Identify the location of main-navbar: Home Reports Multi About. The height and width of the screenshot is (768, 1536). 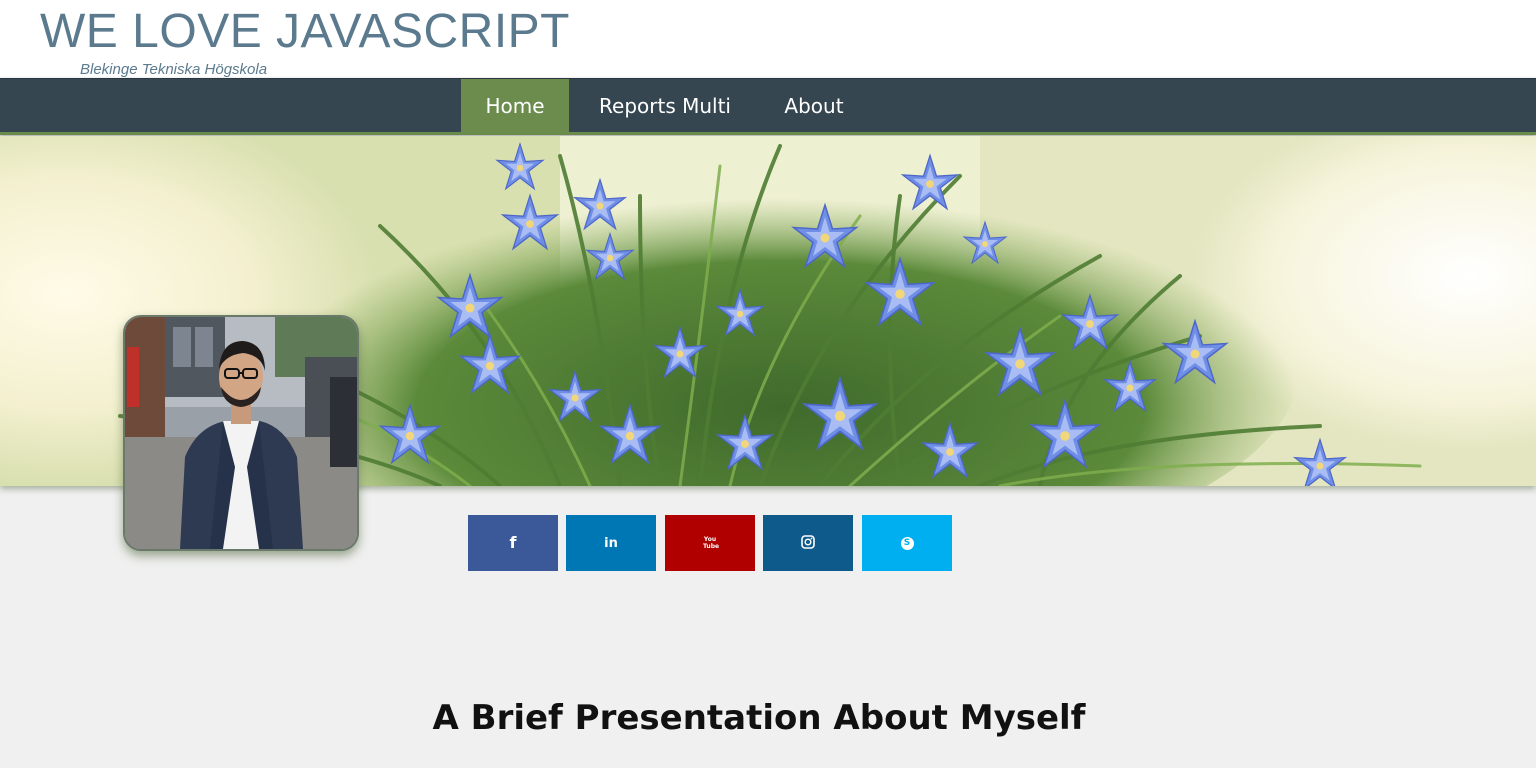
(768, 106).